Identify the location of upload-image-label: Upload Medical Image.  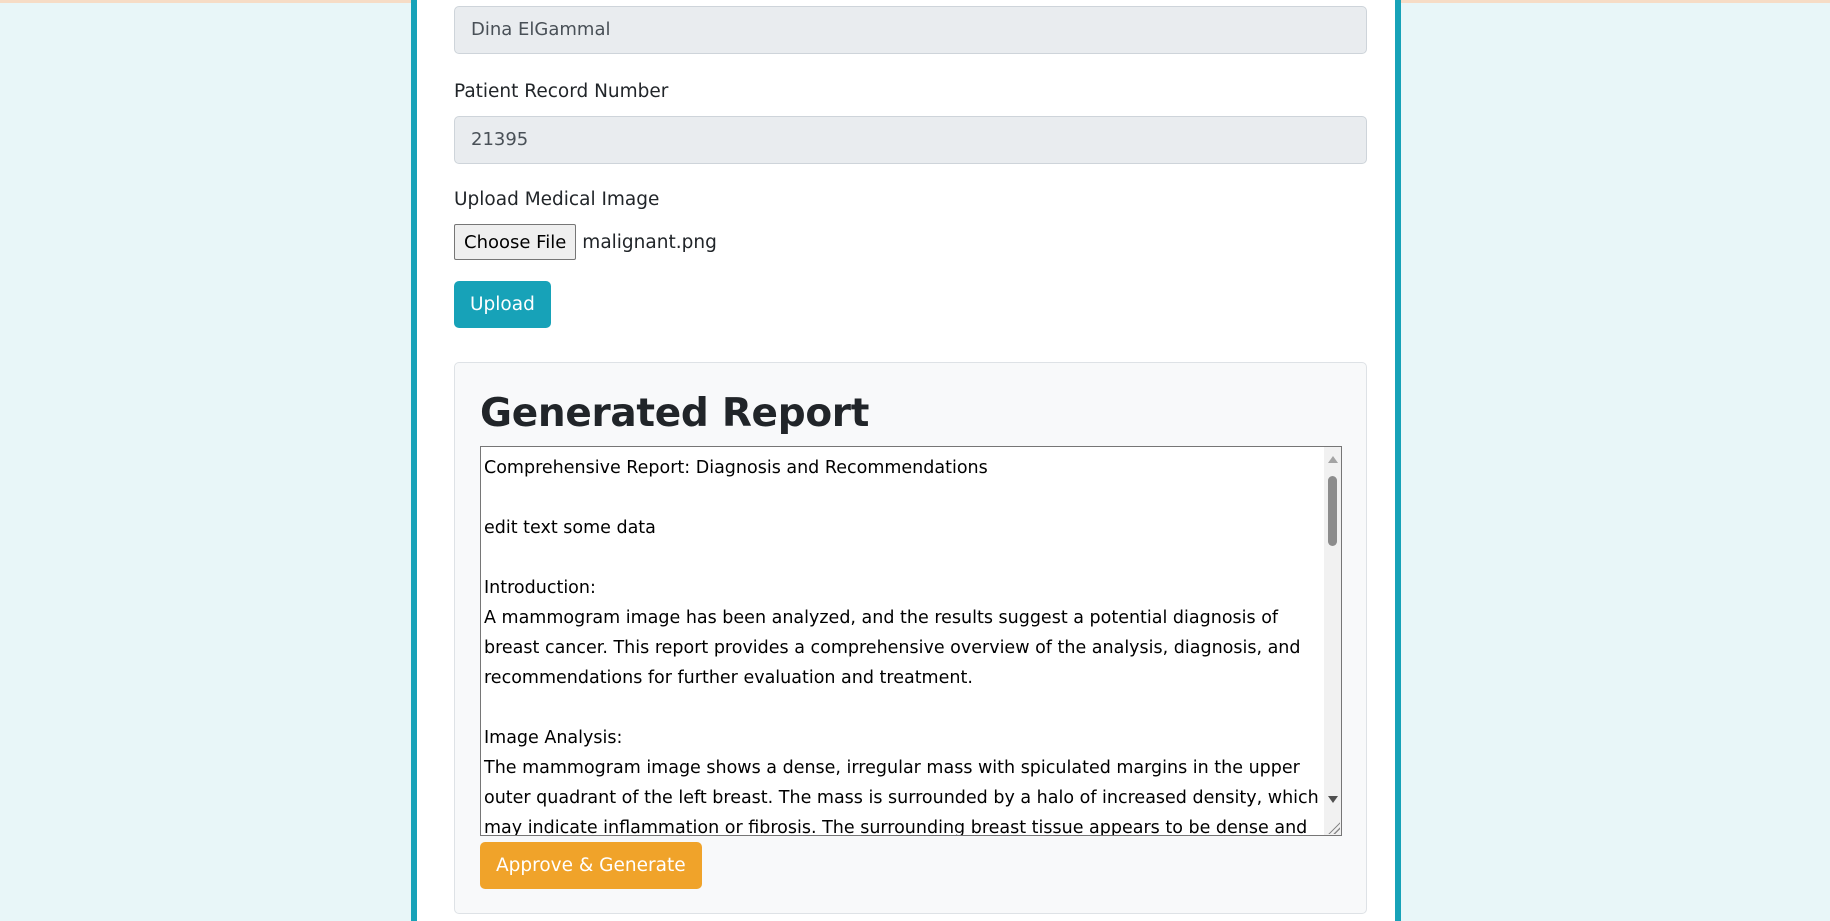
(557, 199).